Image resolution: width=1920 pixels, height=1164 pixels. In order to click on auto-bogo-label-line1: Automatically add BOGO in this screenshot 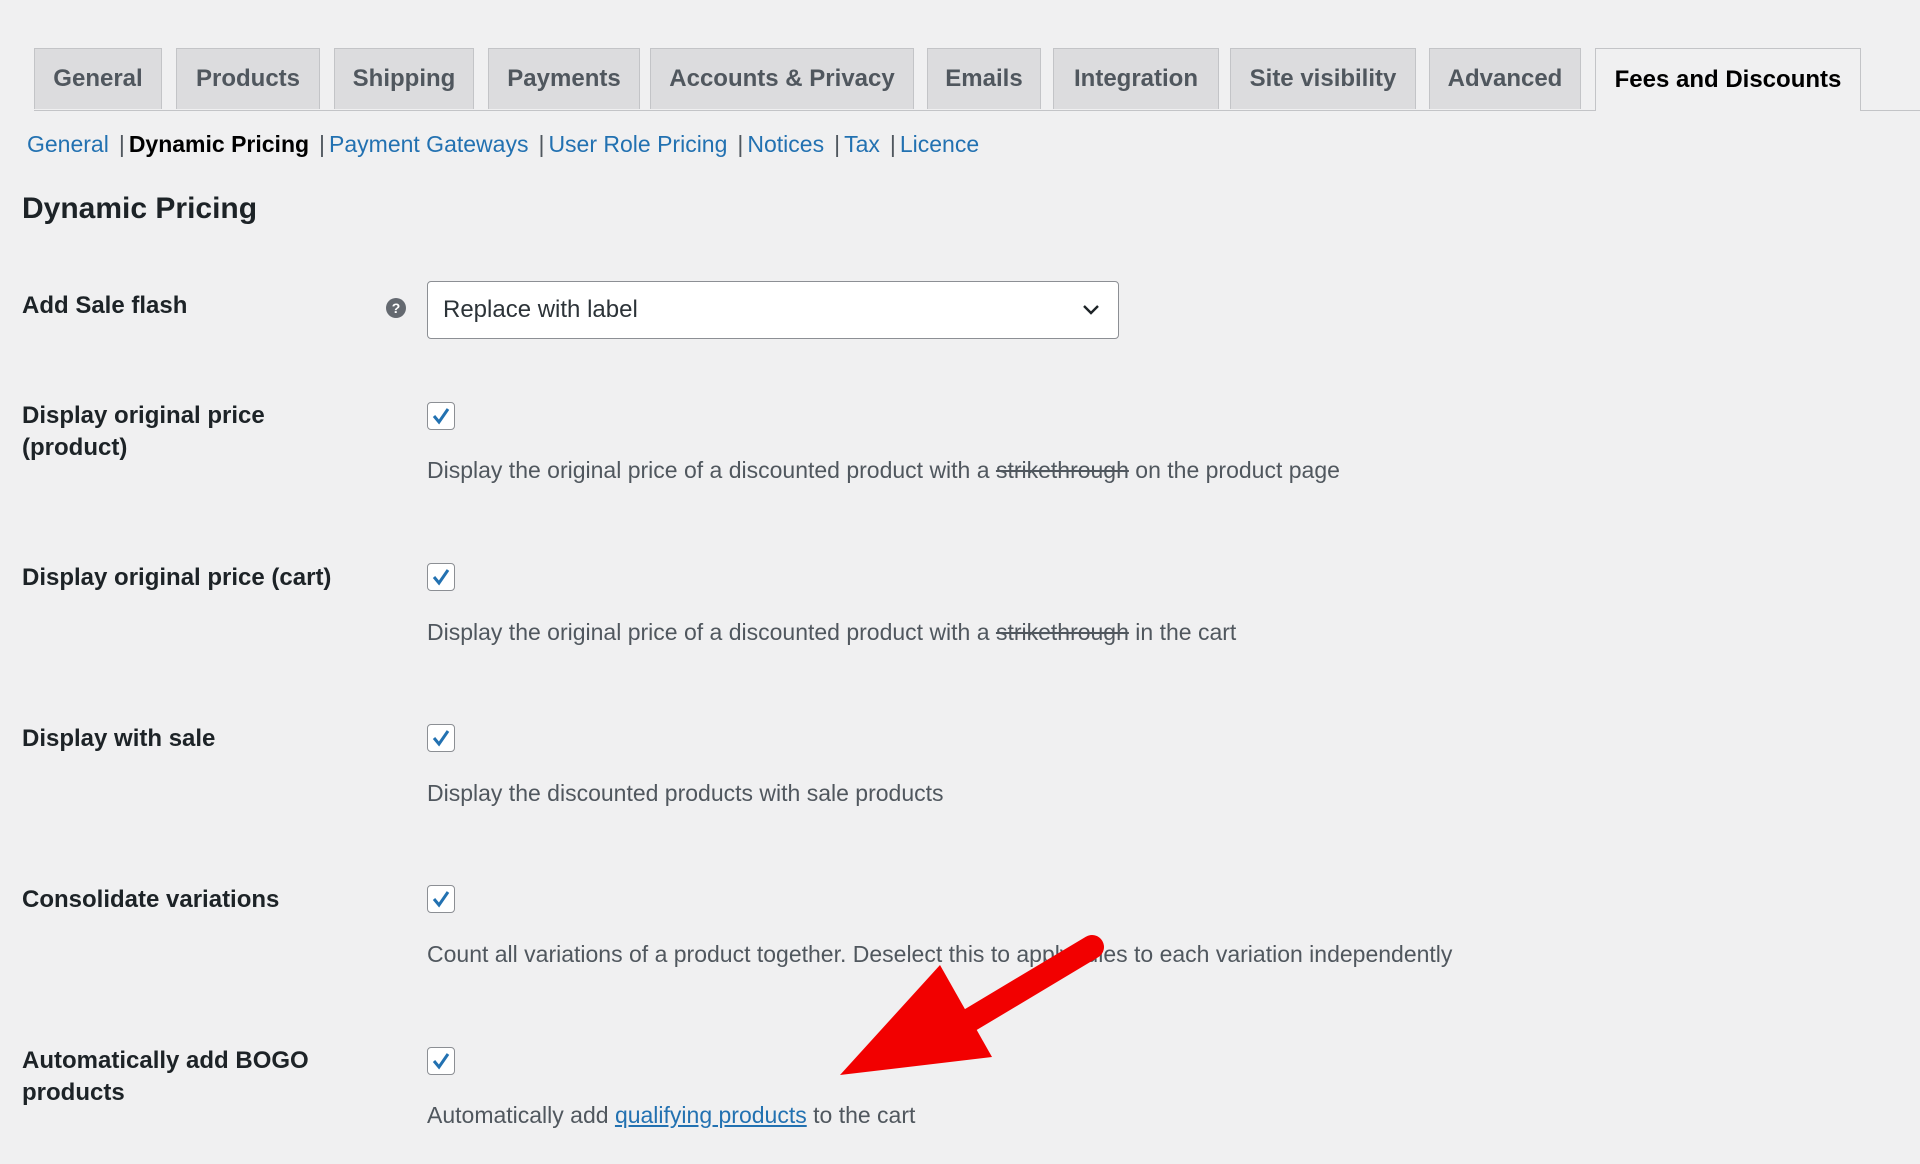, I will do `click(165, 1060)`.